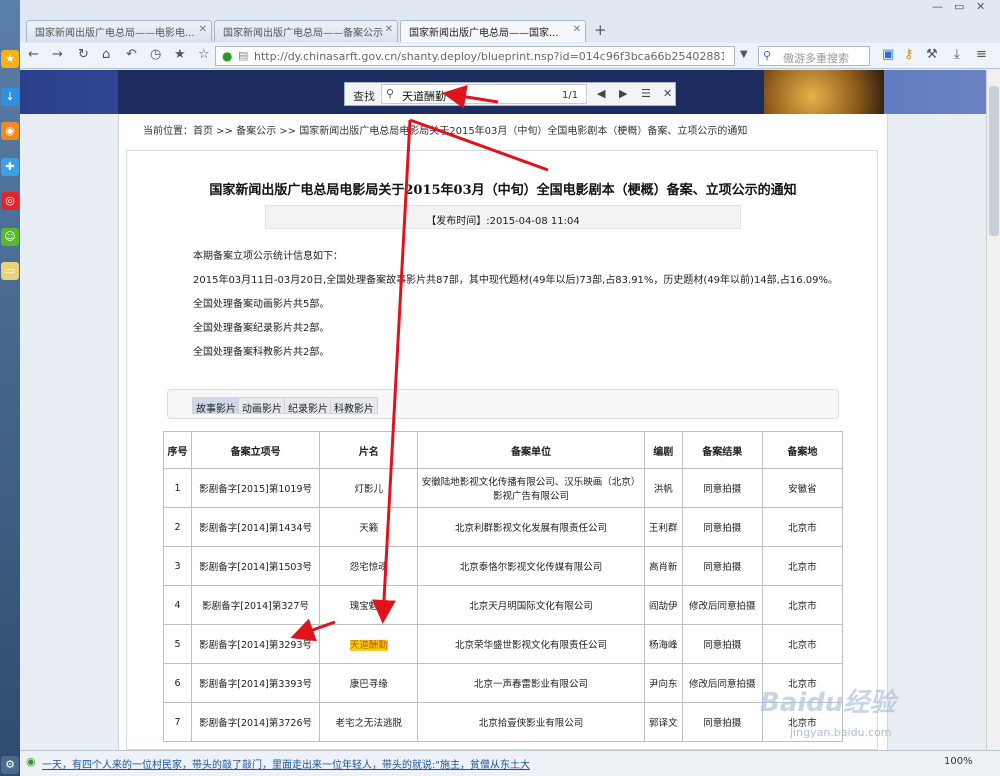 The width and height of the screenshot is (1000, 776). What do you see at coordinates (909, 54) in the screenshot?
I see `key-icon: ⚷` at bounding box center [909, 54].